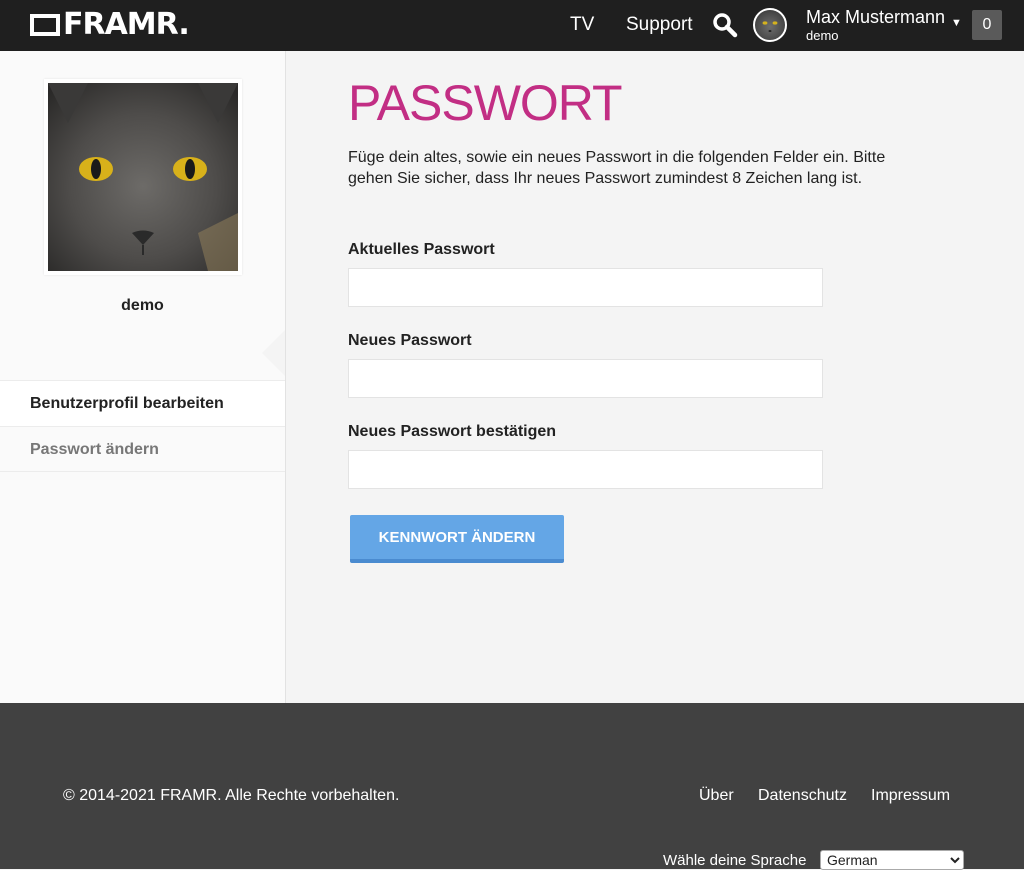  Describe the element at coordinates (716, 796) in the screenshot. I see `footer-link-about: Über` at that location.